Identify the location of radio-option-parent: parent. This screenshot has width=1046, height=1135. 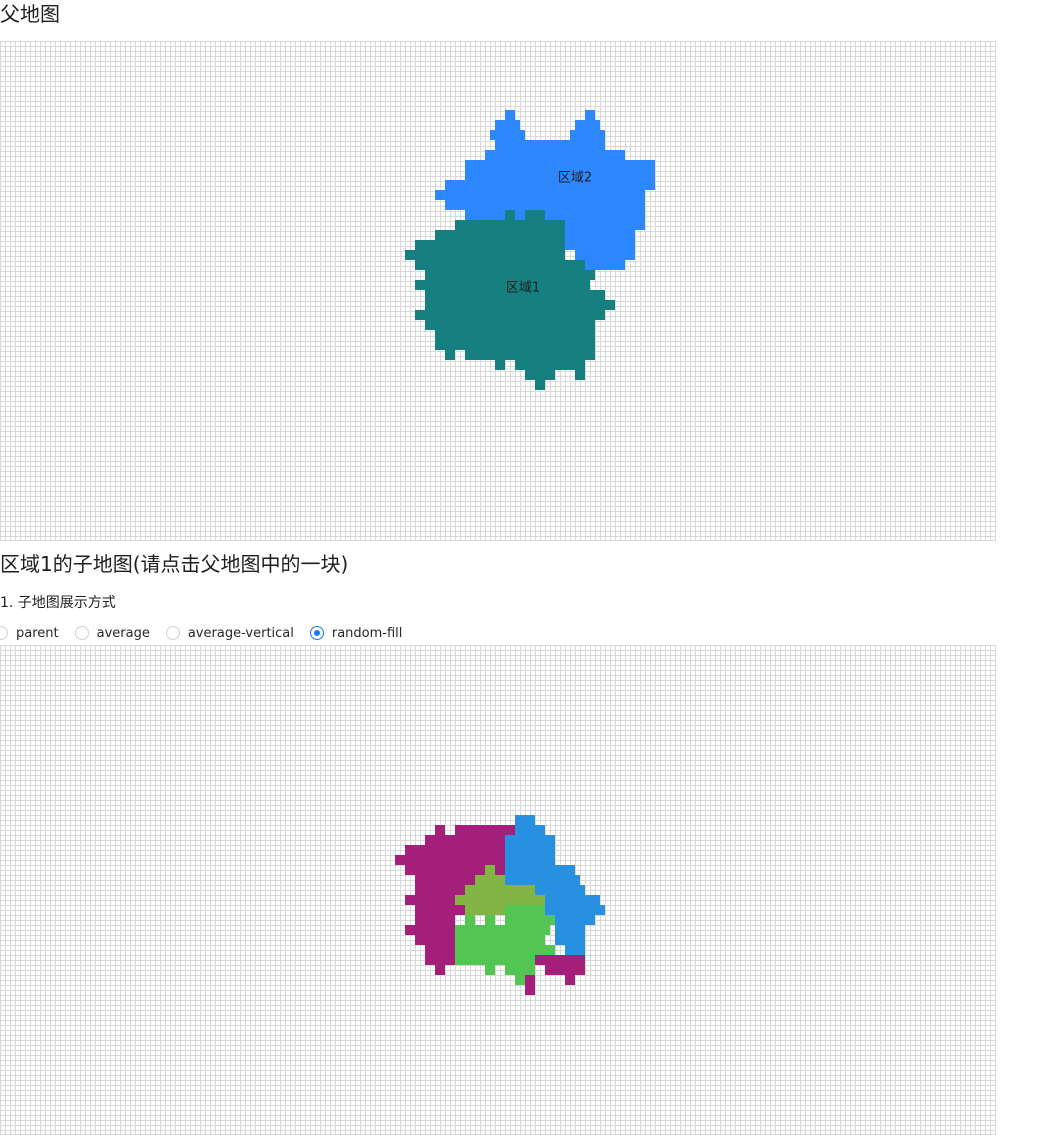
(29, 633).